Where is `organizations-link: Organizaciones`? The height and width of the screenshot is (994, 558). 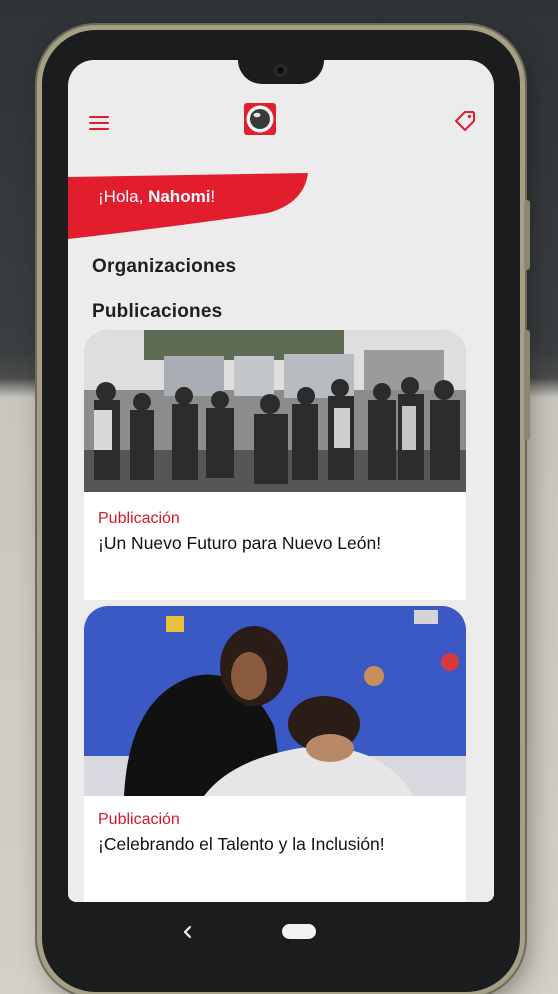
organizations-link: Organizaciones is located at coordinates (164, 267).